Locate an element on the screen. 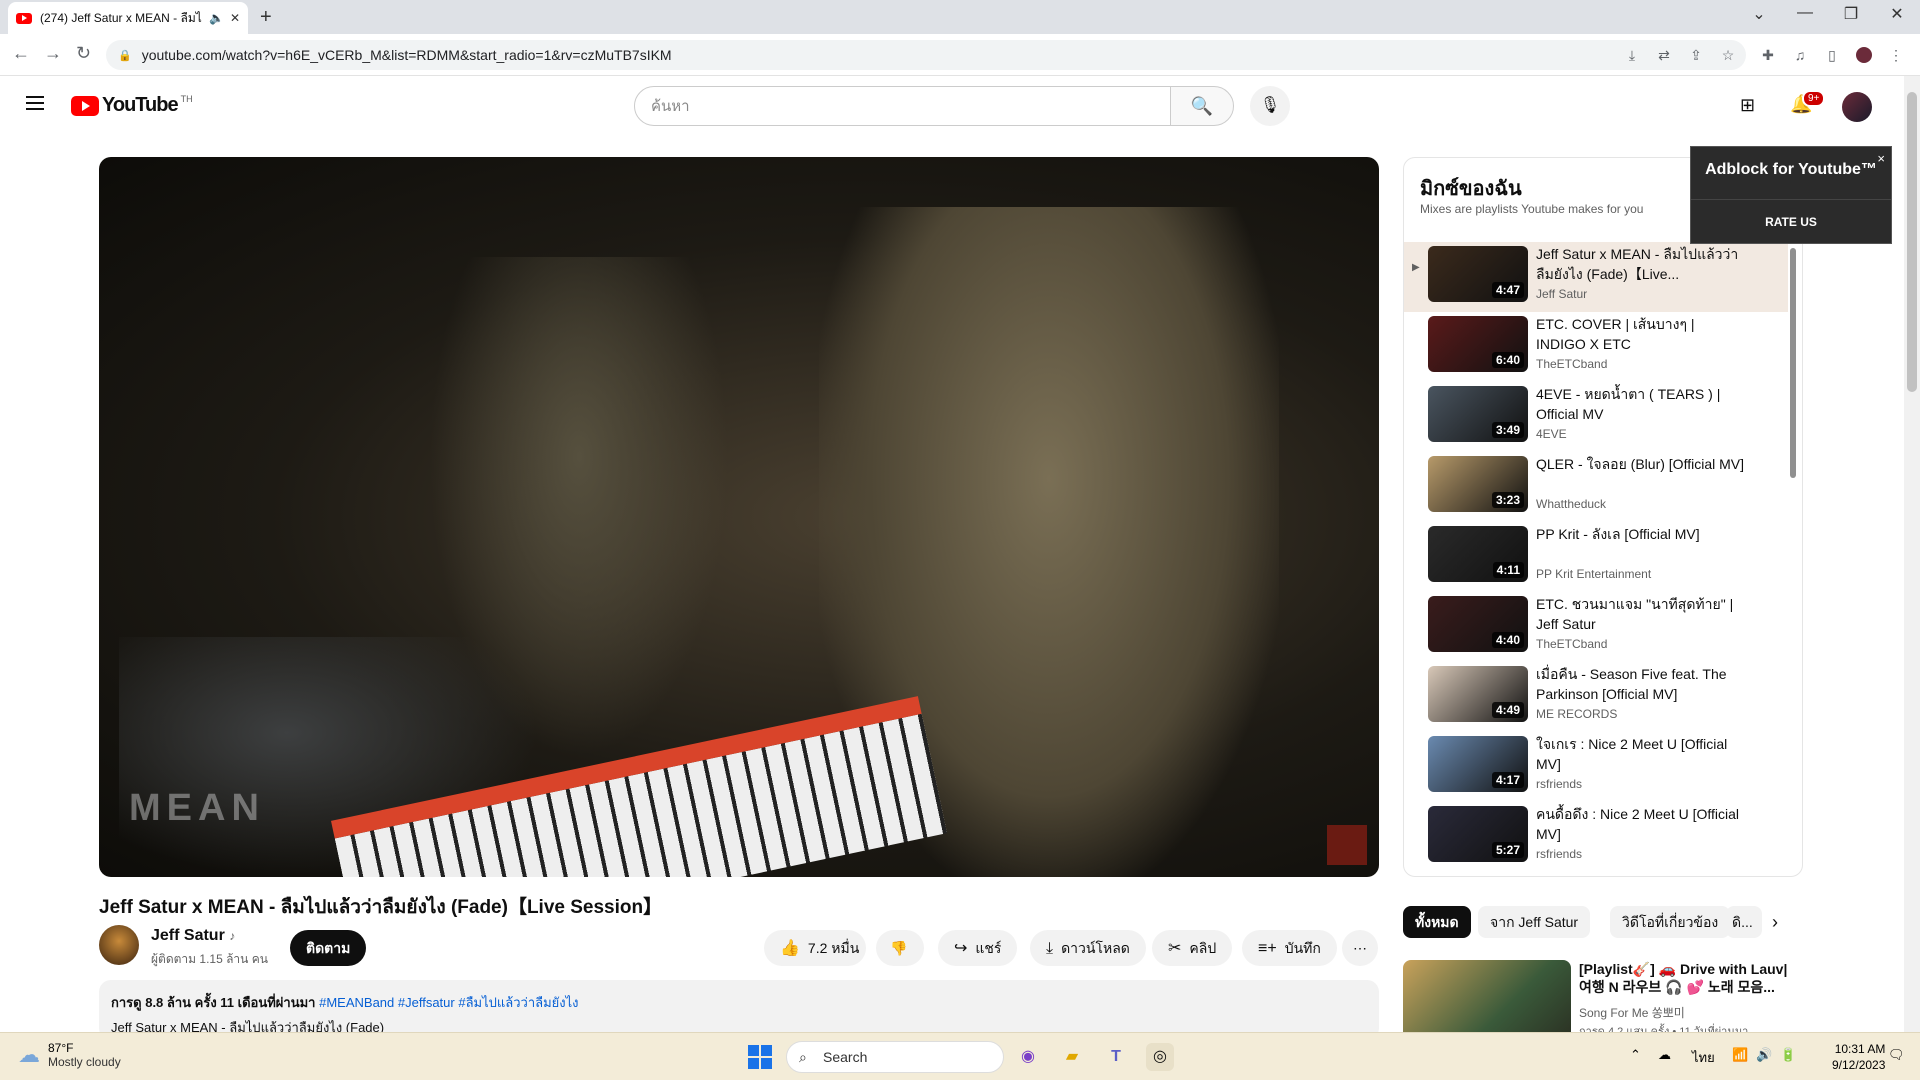  clip-label: คลิป is located at coordinates (1203, 948).